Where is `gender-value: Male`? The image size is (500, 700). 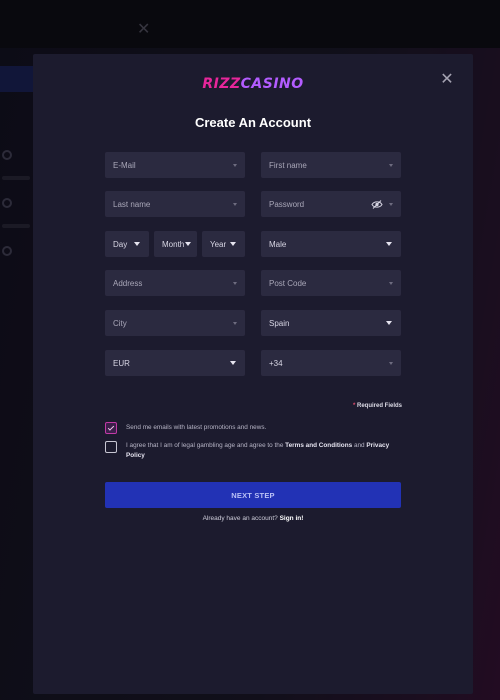
gender-value: Male is located at coordinates (278, 244).